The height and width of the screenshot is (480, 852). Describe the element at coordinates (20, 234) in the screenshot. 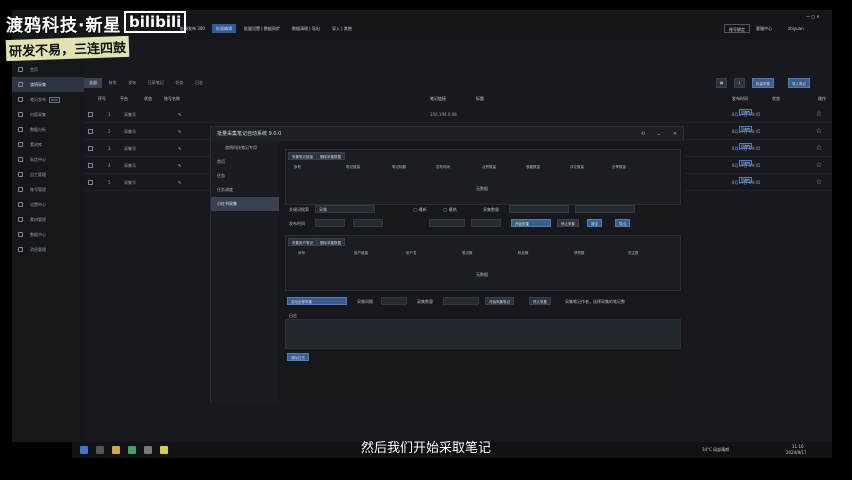

I see `database-icon` at that location.